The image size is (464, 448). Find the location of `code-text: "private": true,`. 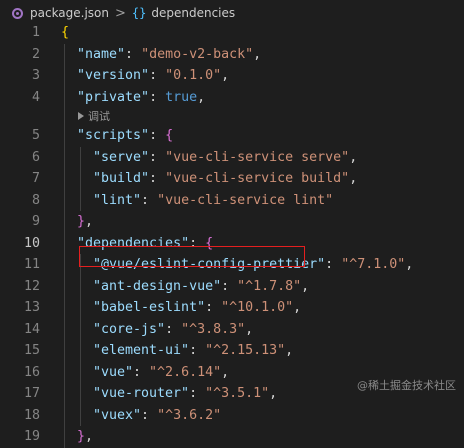

code-text: "private": true, is located at coordinates (141, 98).